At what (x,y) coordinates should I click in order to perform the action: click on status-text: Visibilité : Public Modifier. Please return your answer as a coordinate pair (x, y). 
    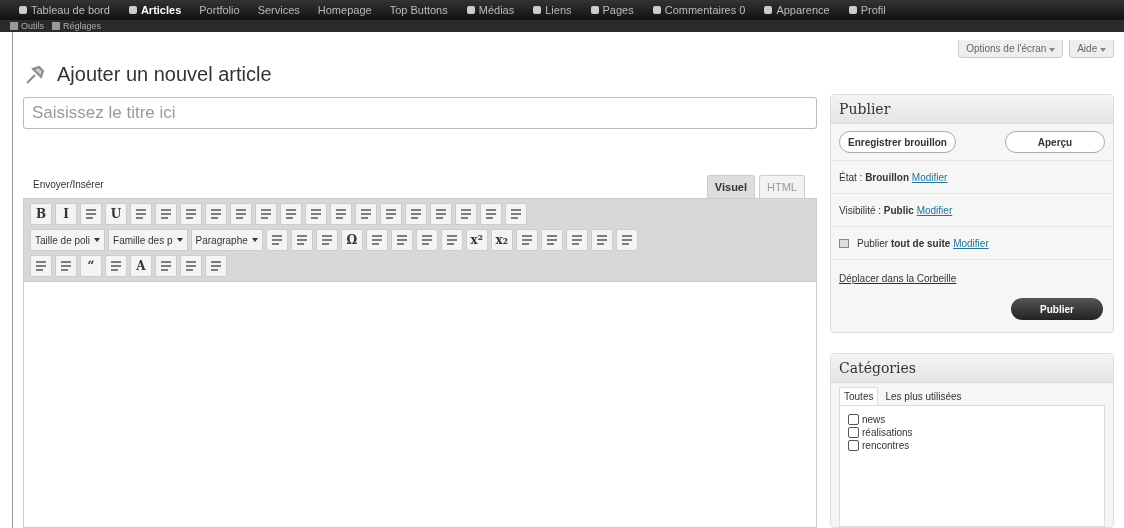
    Looking at the image, I should click on (896, 210).